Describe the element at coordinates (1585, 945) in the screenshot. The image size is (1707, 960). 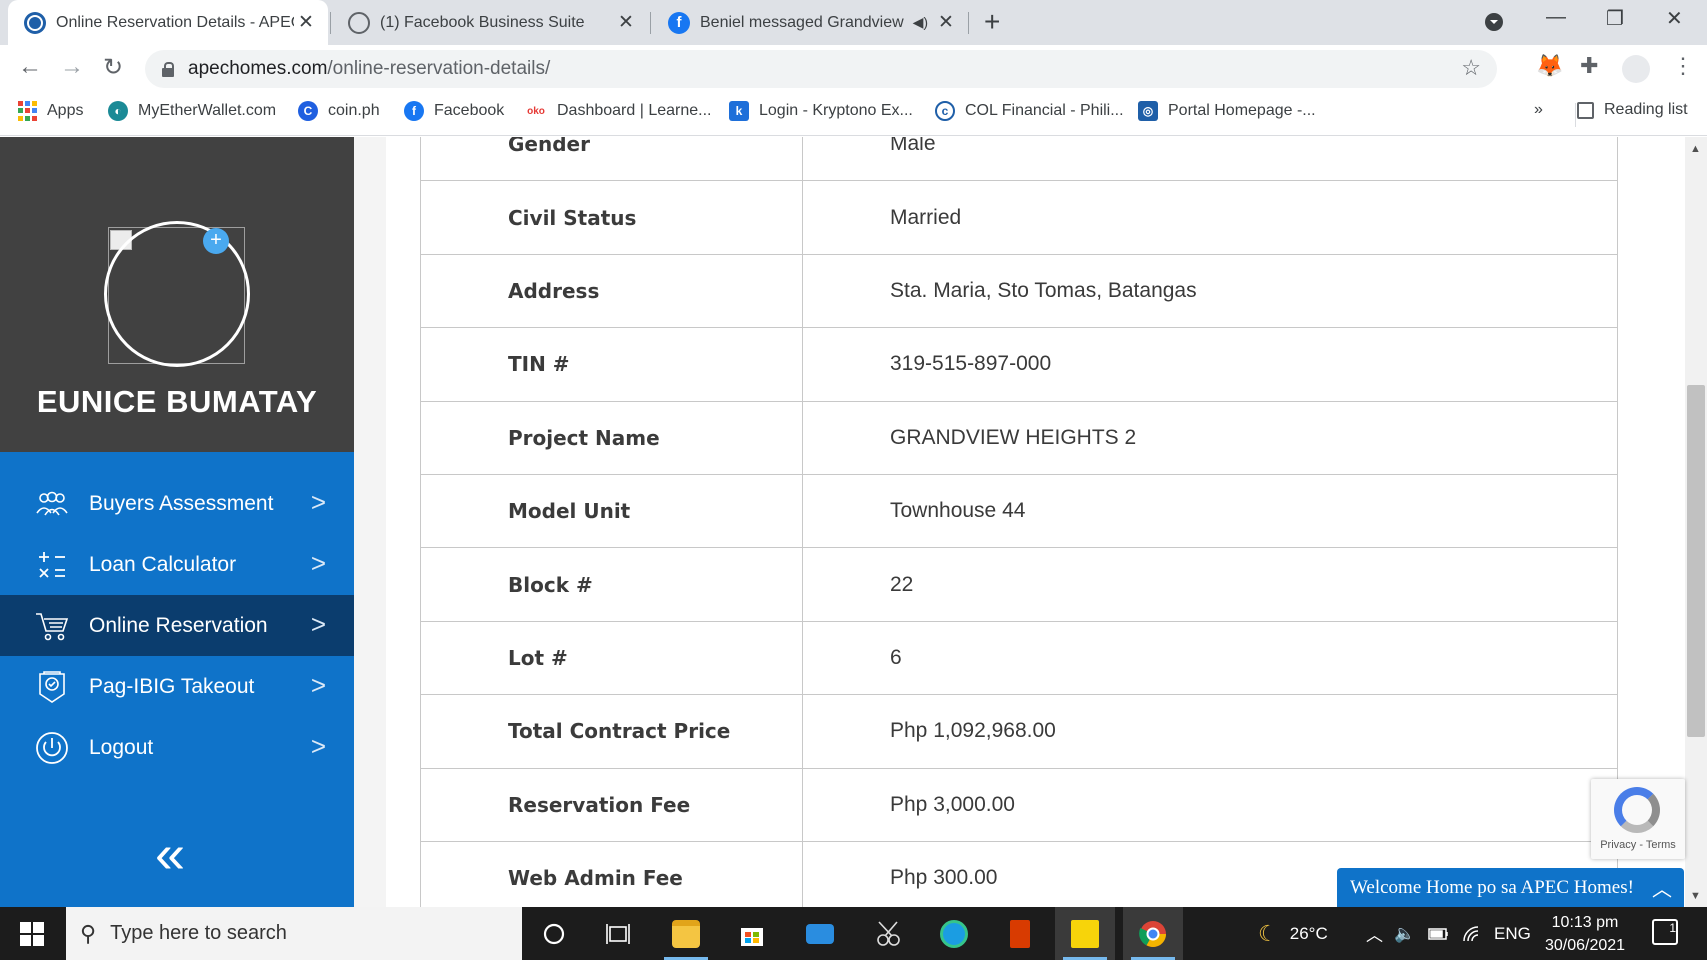
I see `clock-date: 30/06/2021` at that location.